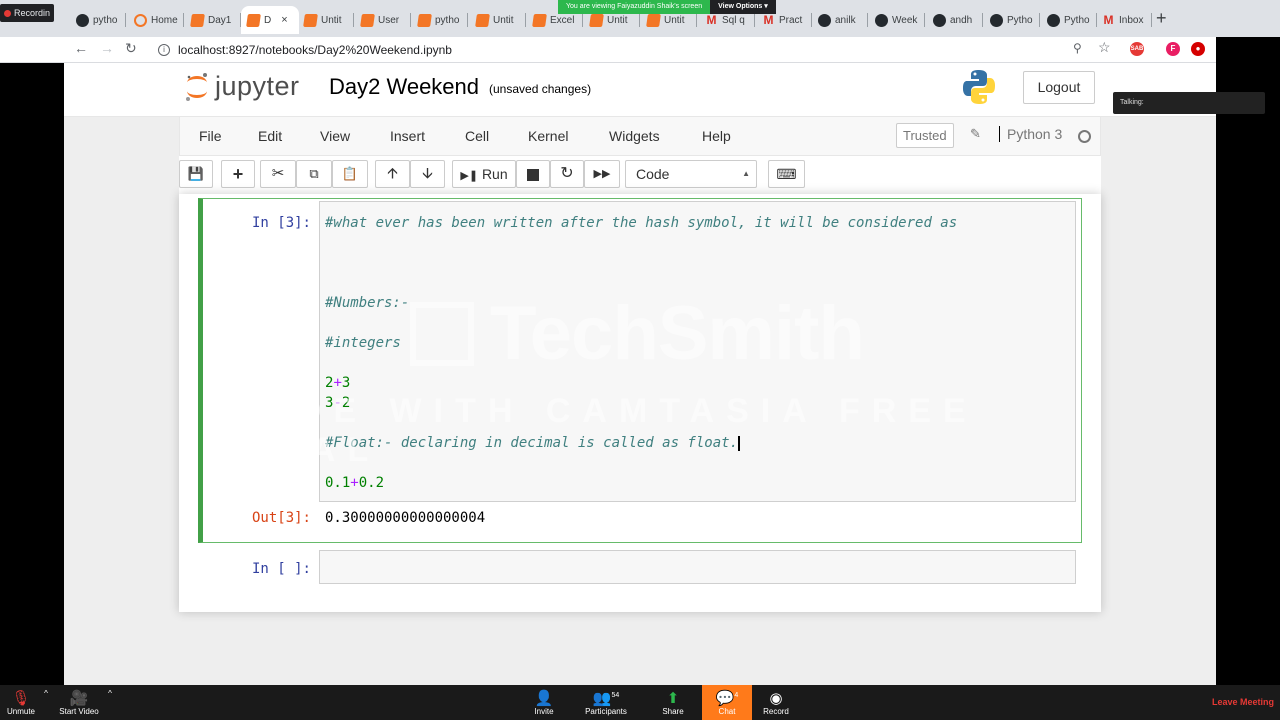  I want to click on bookmark-star-icon: ☆, so click(1104, 47).